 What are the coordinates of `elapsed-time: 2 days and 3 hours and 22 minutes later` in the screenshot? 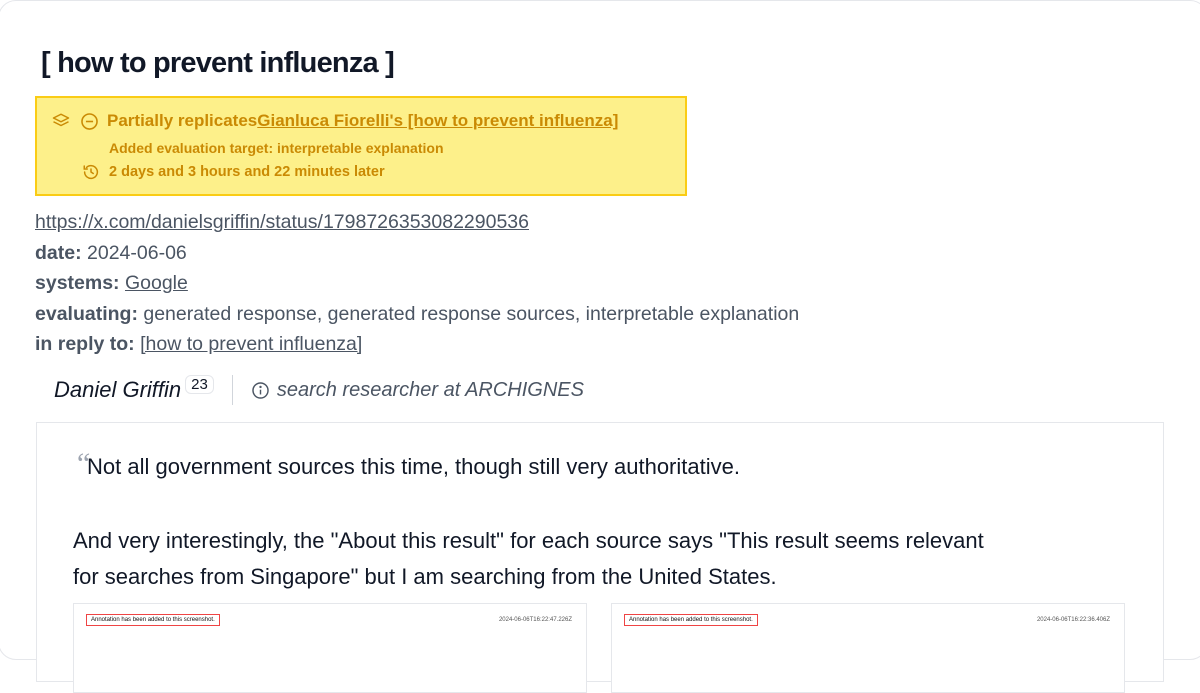 It's located at (233, 172).